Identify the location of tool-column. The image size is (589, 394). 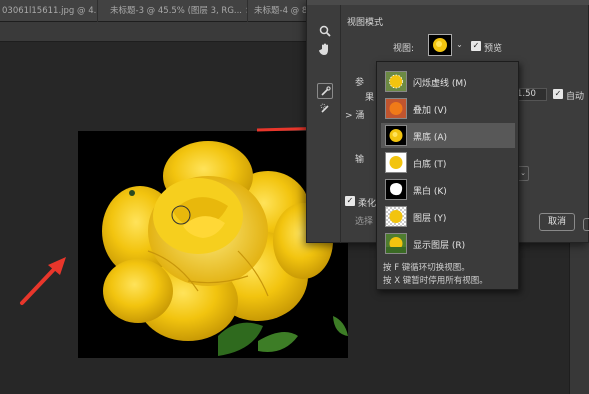
(324, 124).